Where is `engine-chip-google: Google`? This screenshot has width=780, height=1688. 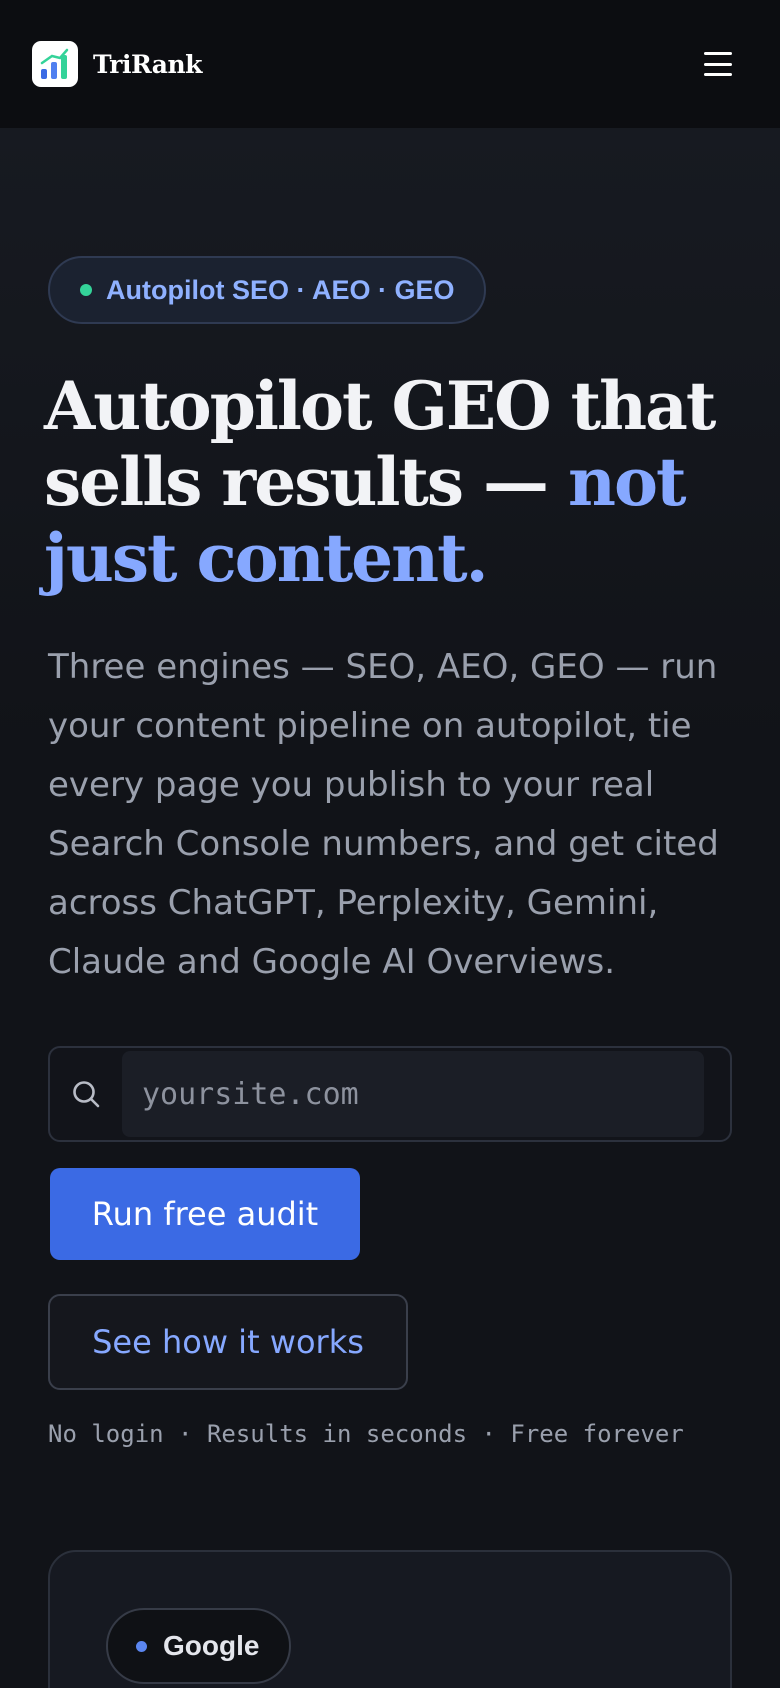
engine-chip-google: Google is located at coordinates (199, 1646).